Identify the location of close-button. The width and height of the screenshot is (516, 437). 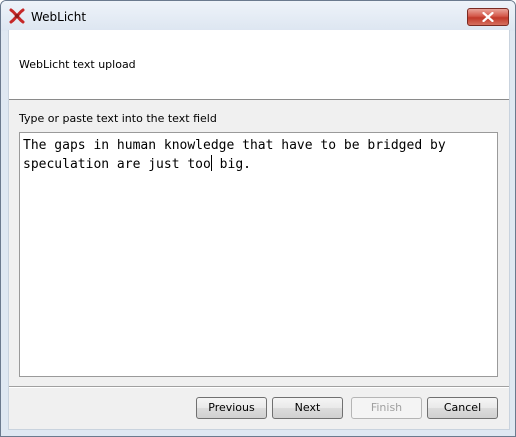
(488, 17).